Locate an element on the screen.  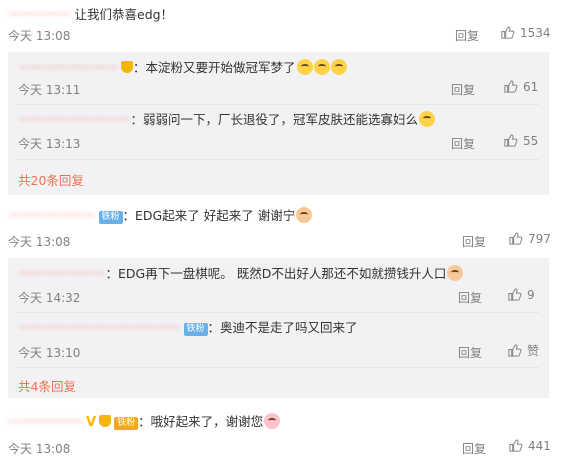
reply-2-1-like-button: 9 is located at coordinates (521, 294).